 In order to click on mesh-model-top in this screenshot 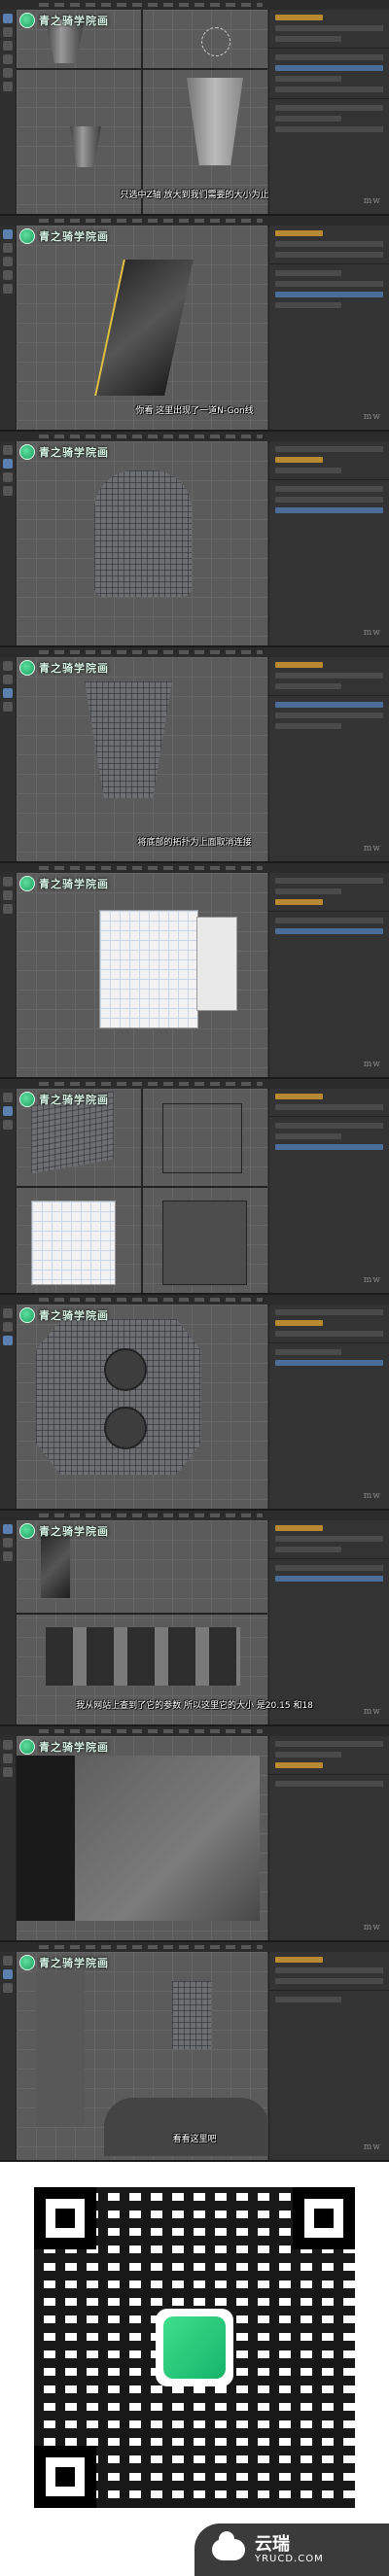, I will do `click(202, 1138)`.